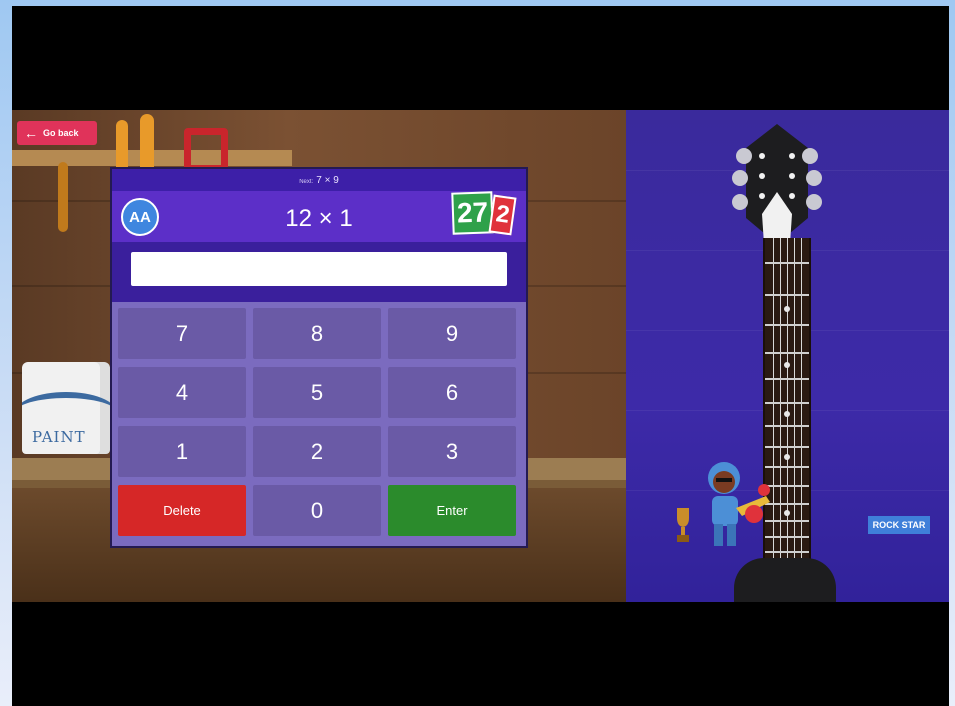  I want to click on answer-area, so click(319, 272).